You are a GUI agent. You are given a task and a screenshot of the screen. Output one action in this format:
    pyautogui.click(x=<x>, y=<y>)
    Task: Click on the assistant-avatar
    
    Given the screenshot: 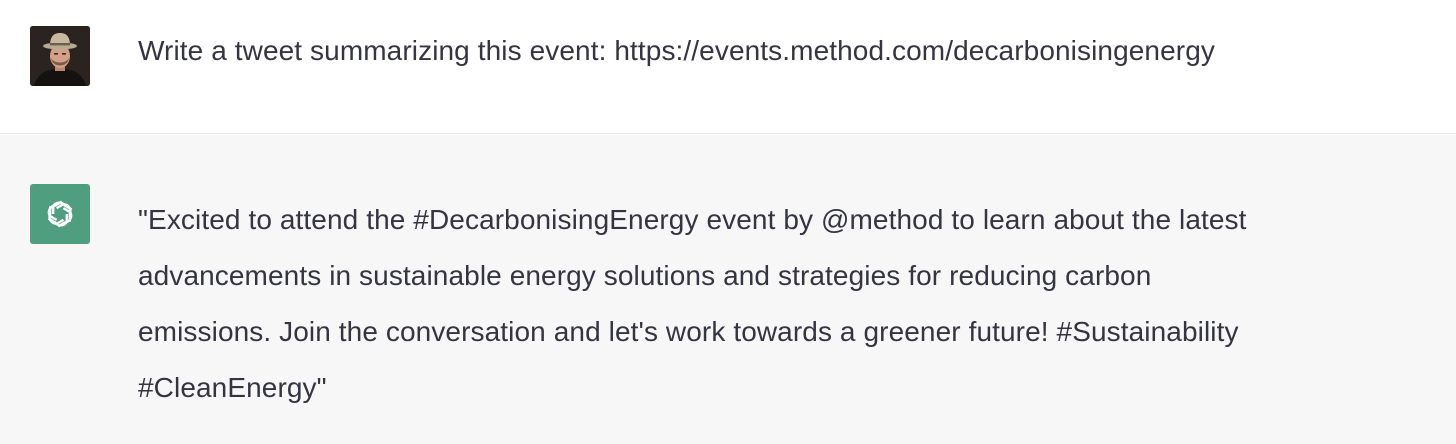 What is the action you would take?
    pyautogui.click(x=60, y=214)
    